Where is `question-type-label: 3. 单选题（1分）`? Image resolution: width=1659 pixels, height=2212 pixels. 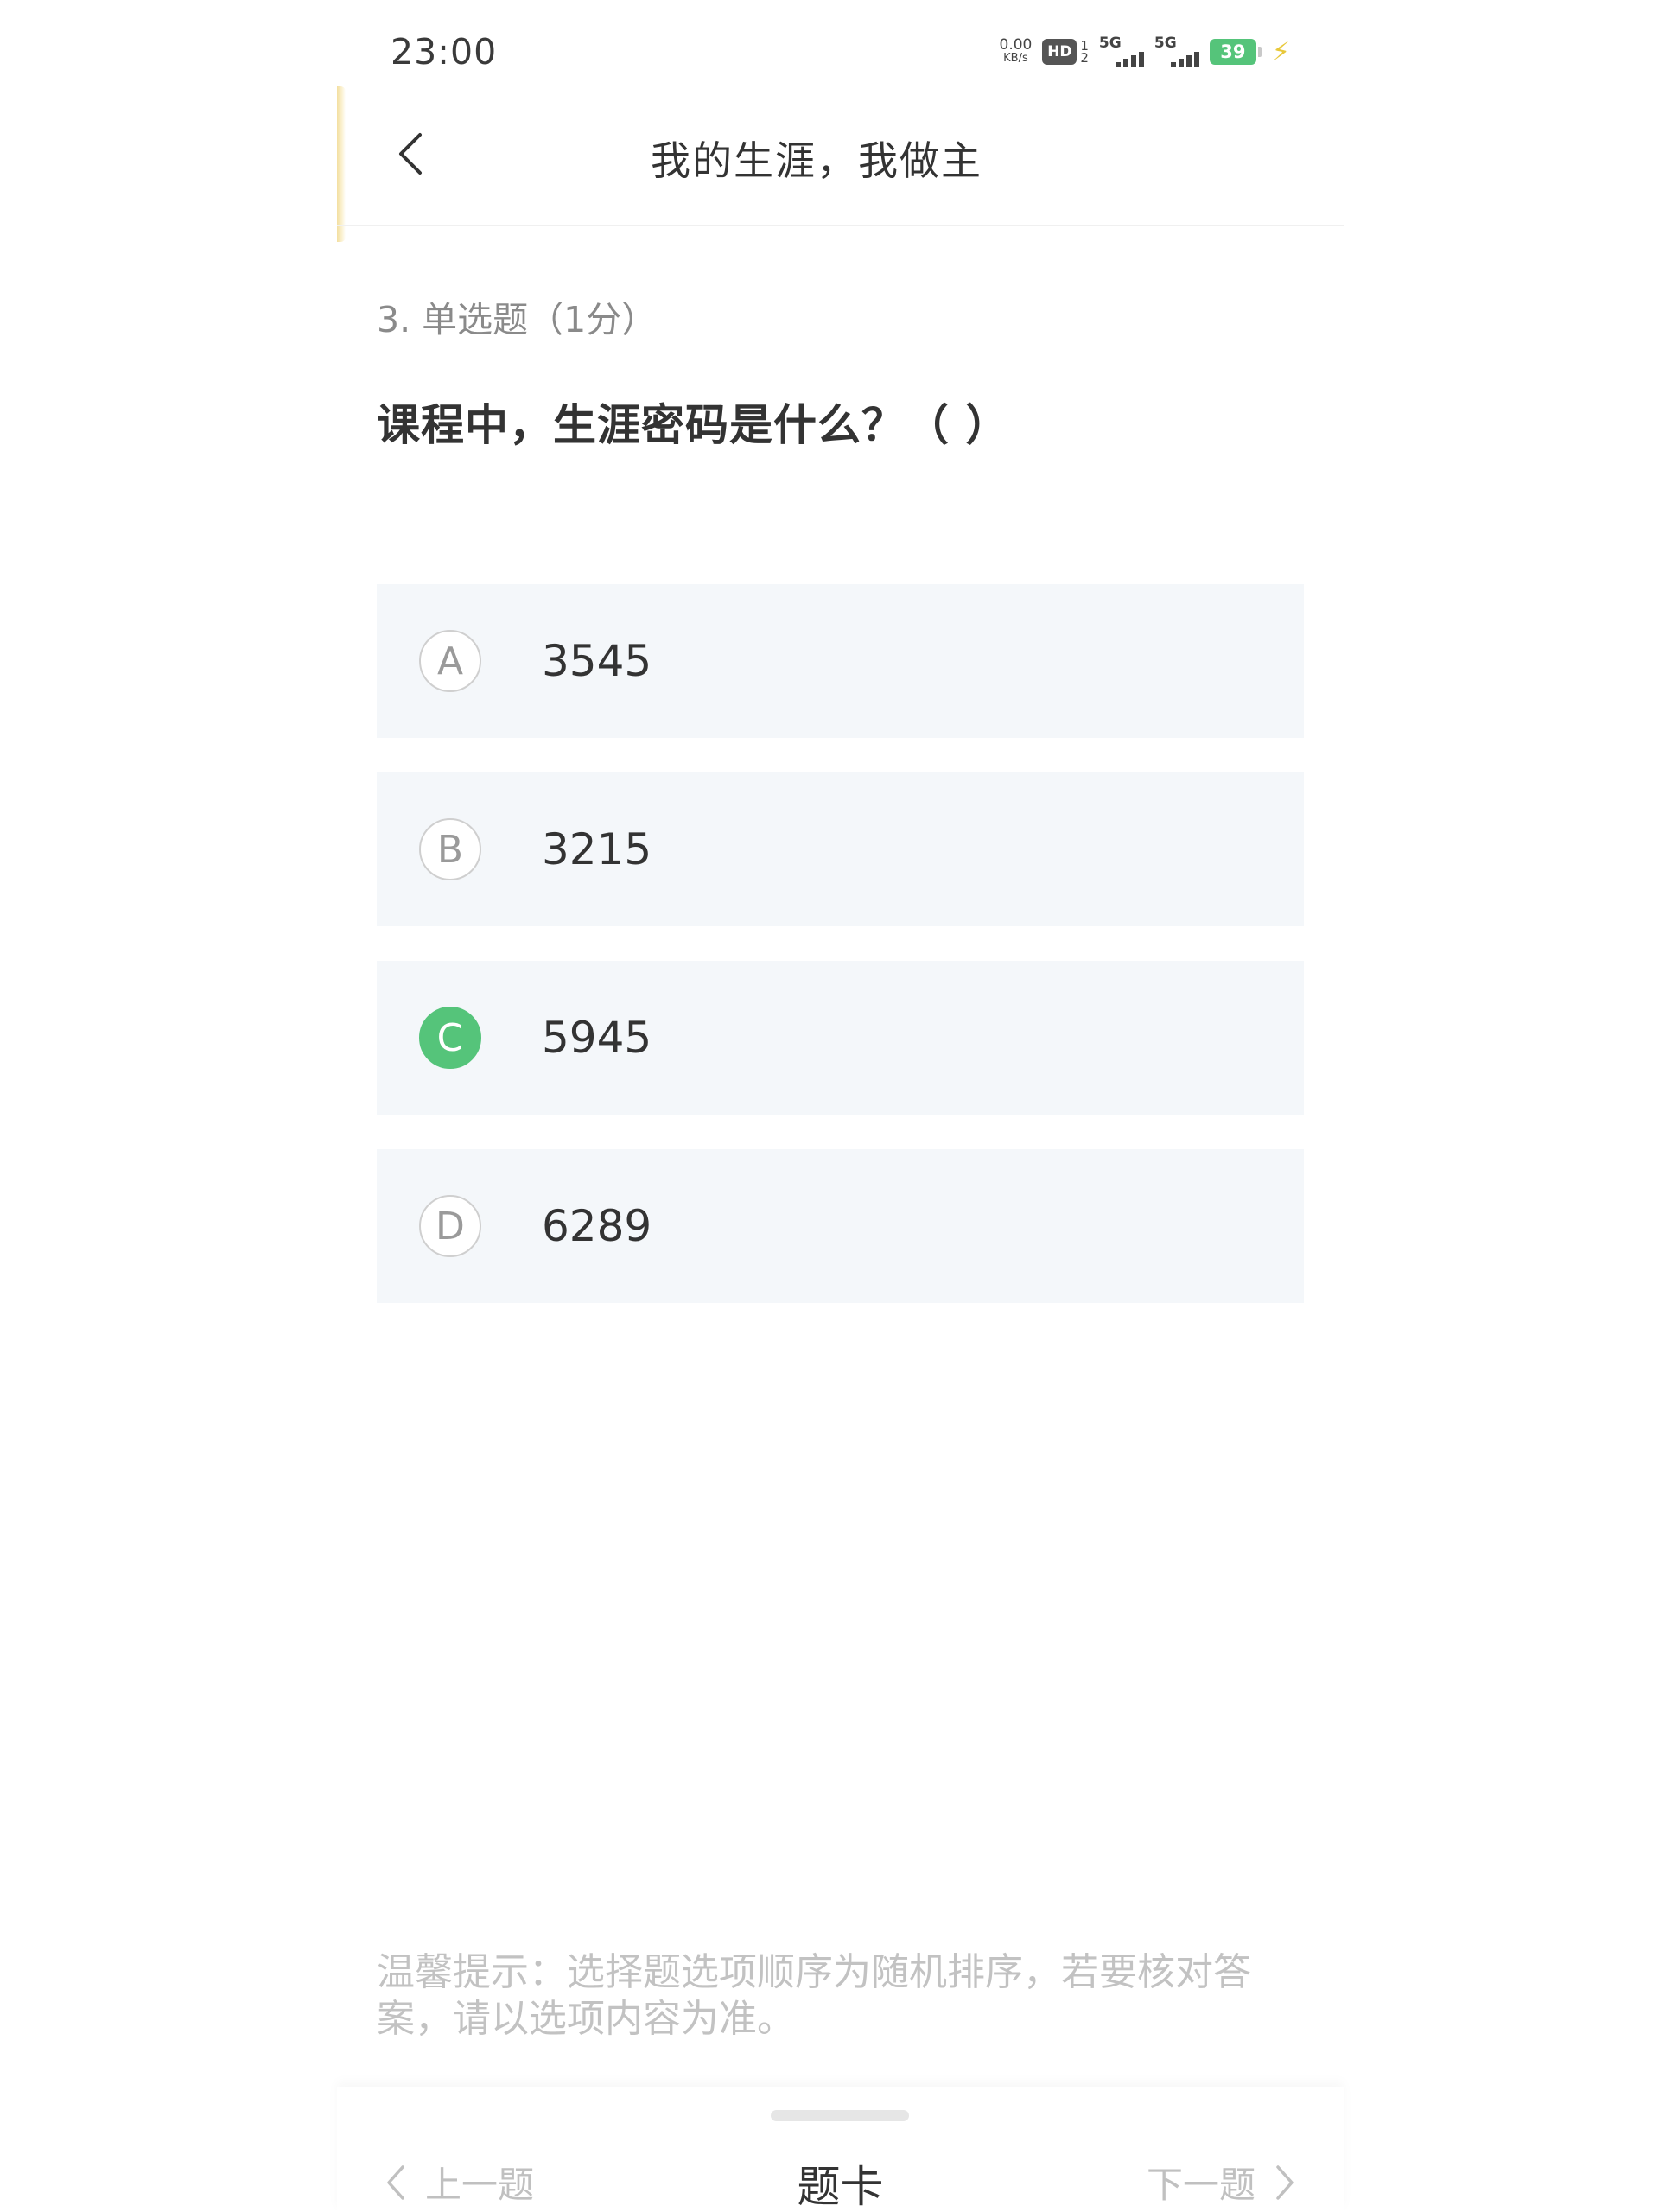 question-type-label: 3. 单选题（1分） is located at coordinates (517, 319).